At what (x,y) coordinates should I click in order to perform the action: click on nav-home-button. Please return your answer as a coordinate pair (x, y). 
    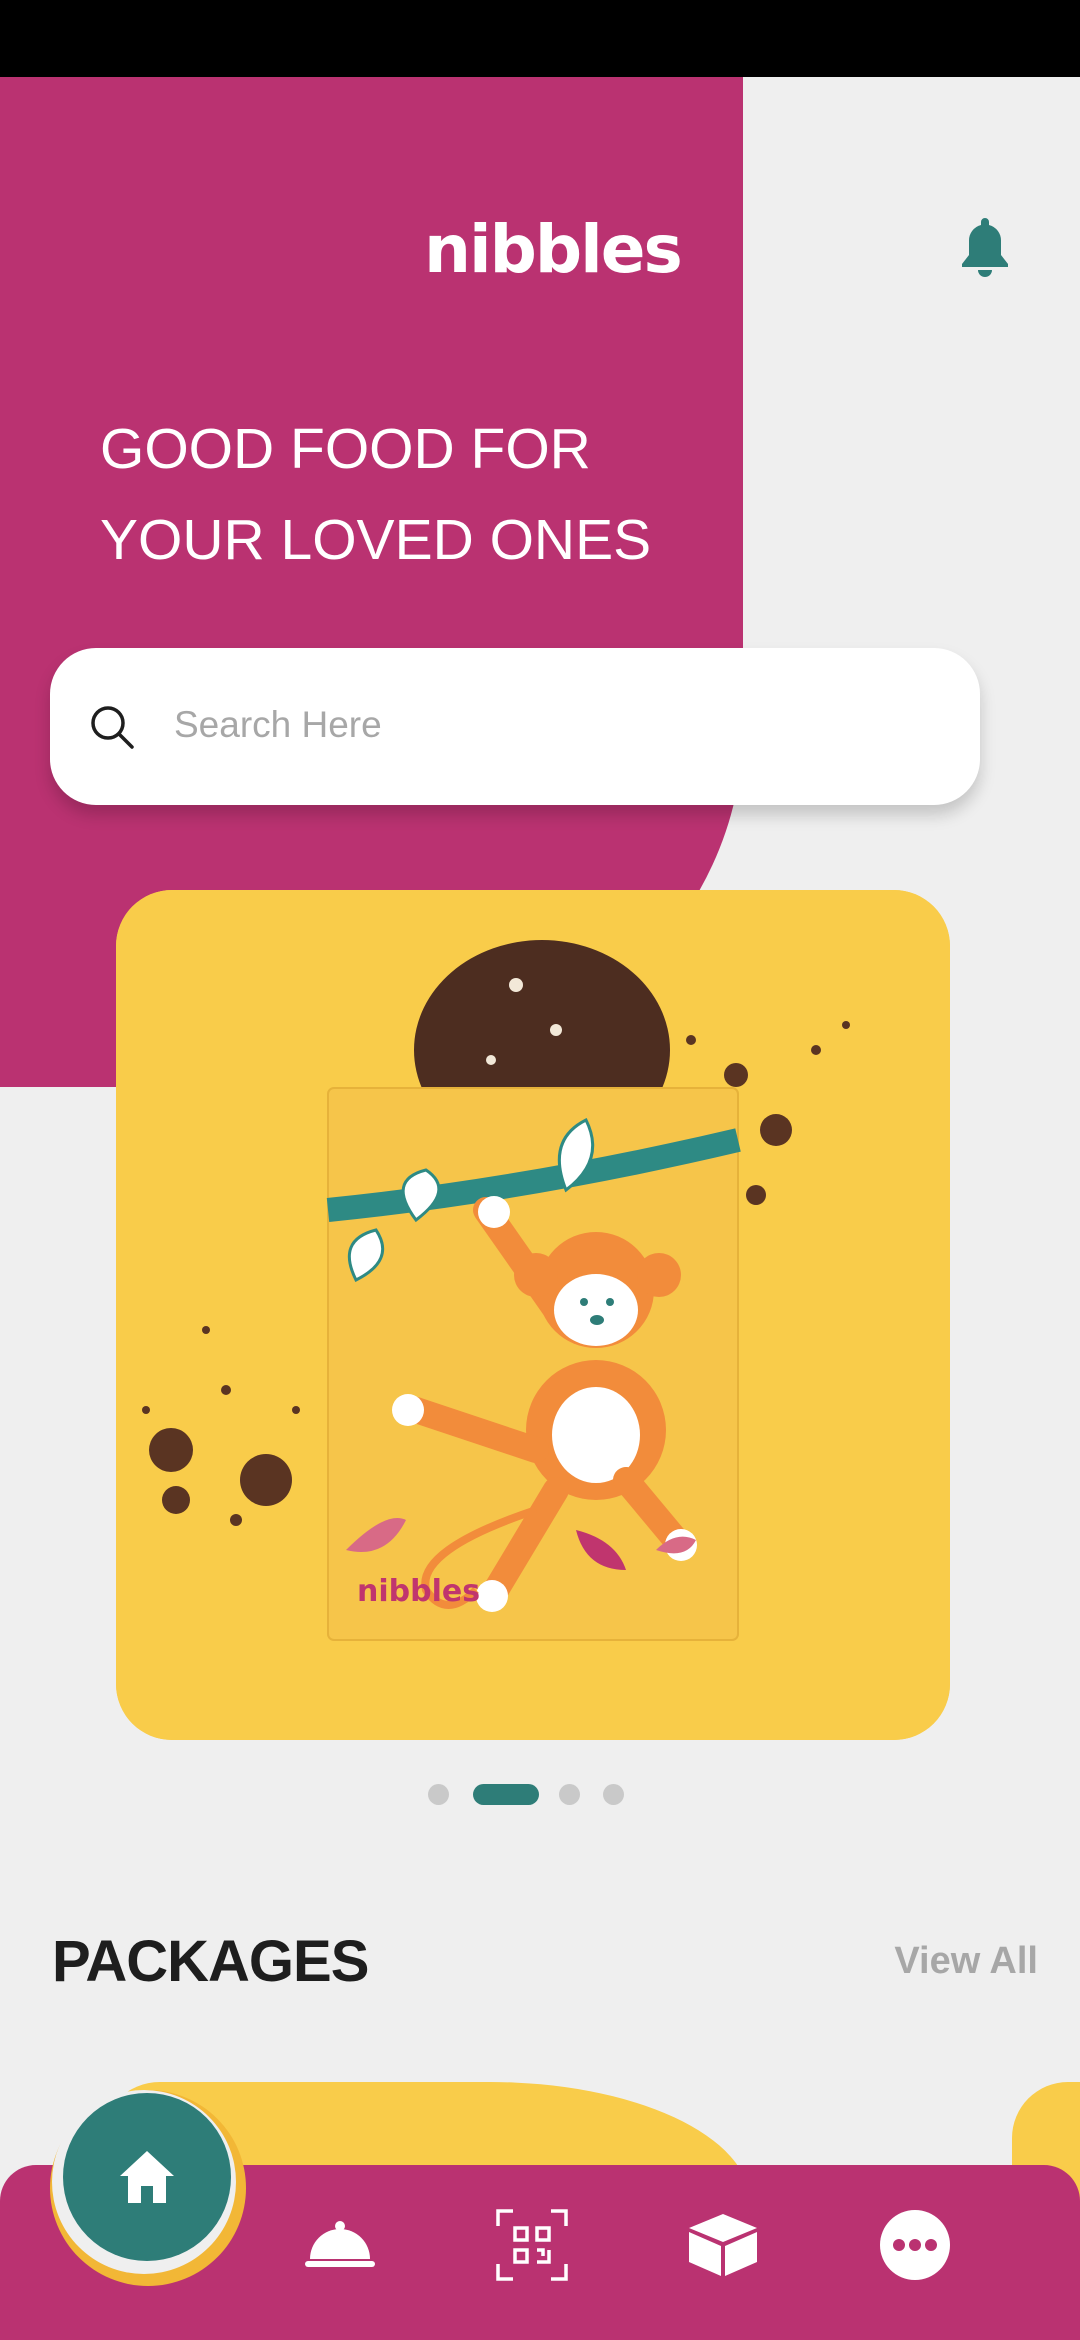
    Looking at the image, I should click on (147, 2177).